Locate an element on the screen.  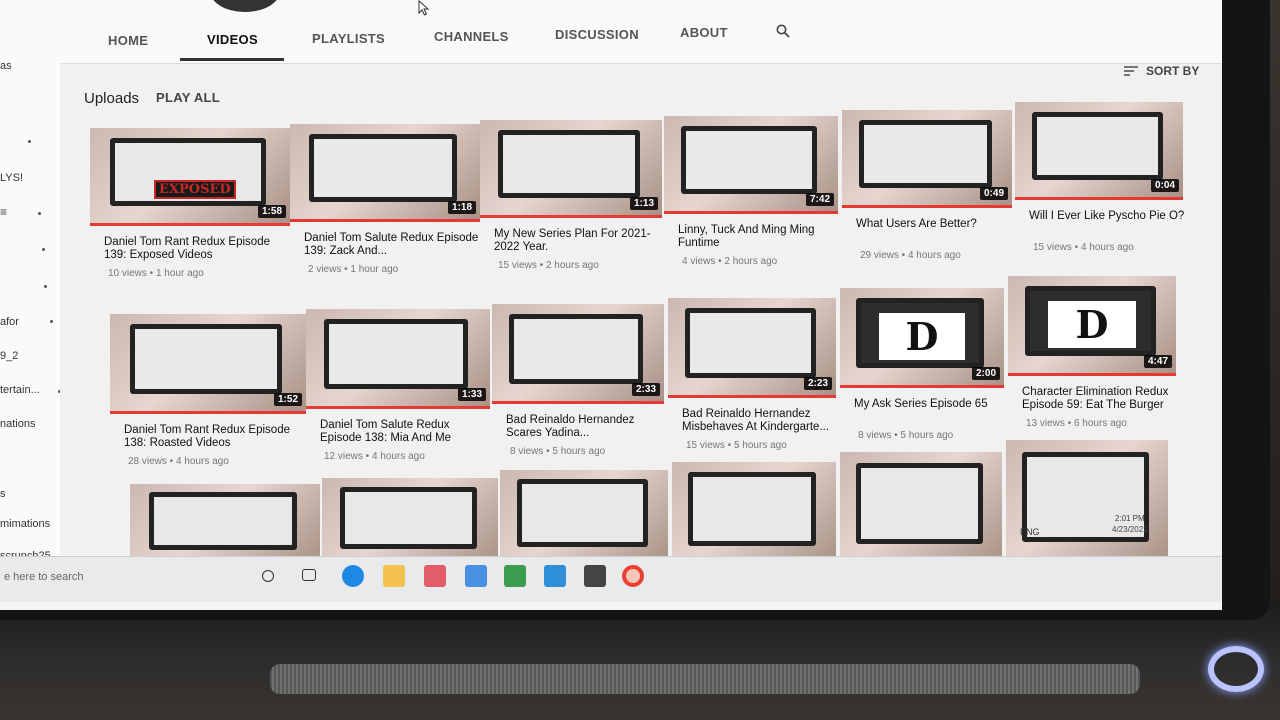
word-icon is located at coordinates (515, 576).